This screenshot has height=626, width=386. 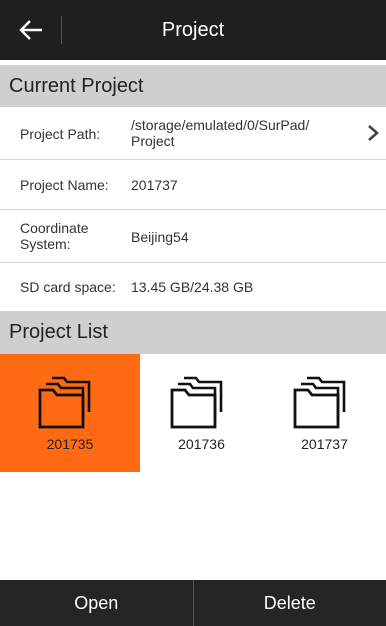 What do you see at coordinates (96, 603) in the screenshot?
I see `open-button: Open` at bounding box center [96, 603].